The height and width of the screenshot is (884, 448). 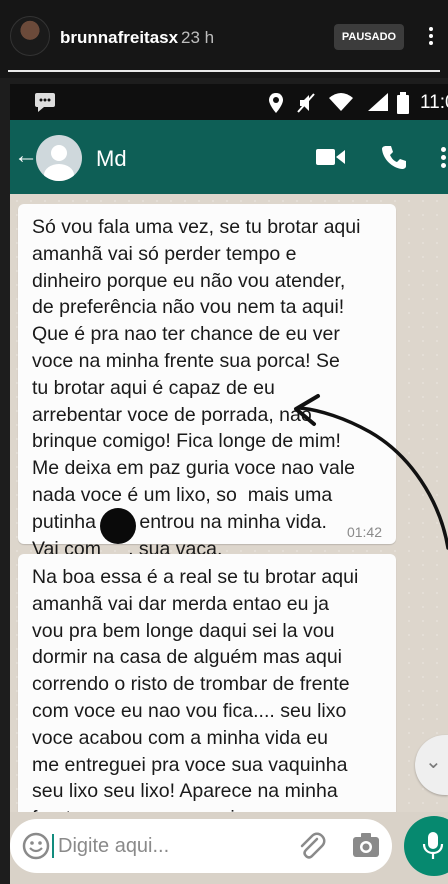 What do you see at coordinates (172, 414) in the screenshot?
I see `message-line: arrebentar voce de porrada, nao` at bounding box center [172, 414].